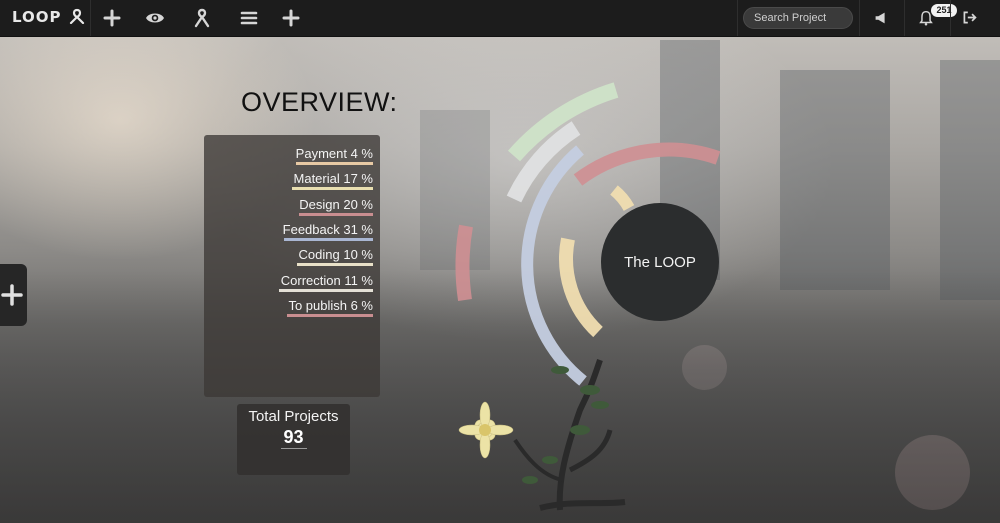 This screenshot has width=1000, height=523. Describe the element at coordinates (37, 17) in the screenshot. I see `logo-text: LOOP` at that location.